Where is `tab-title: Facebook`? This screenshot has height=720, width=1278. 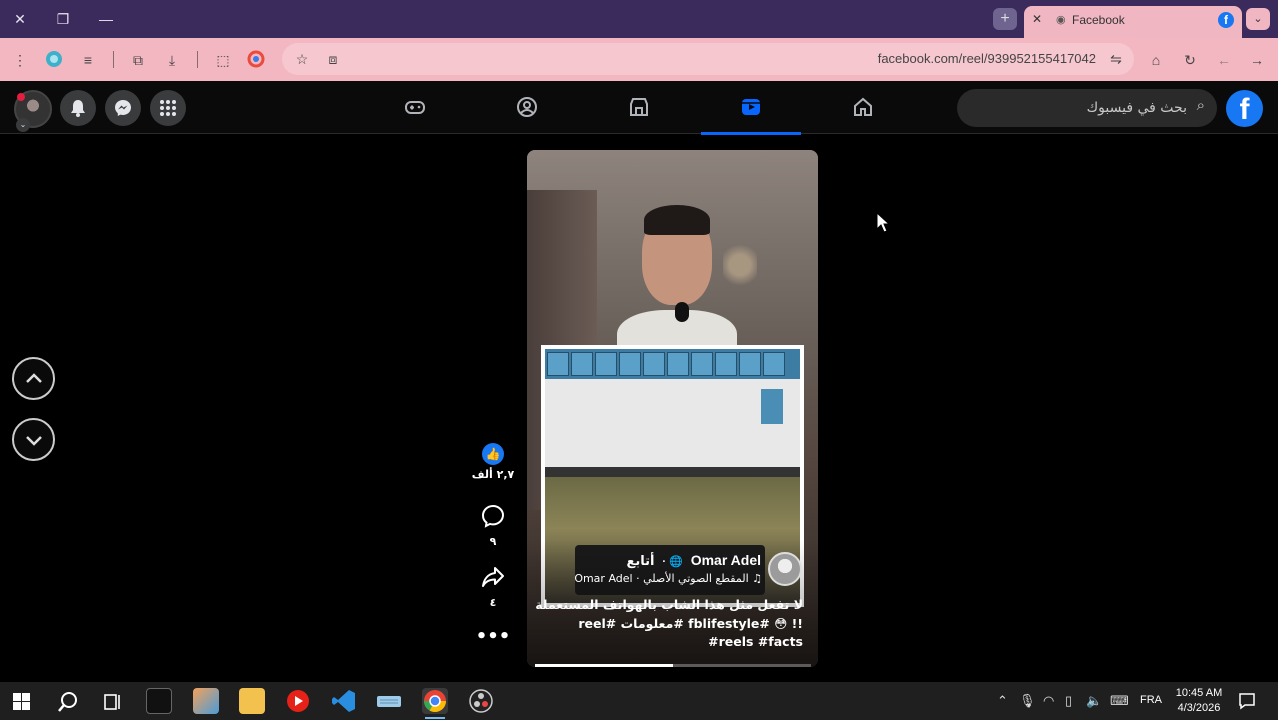
tab-title: Facebook is located at coordinates (1098, 20).